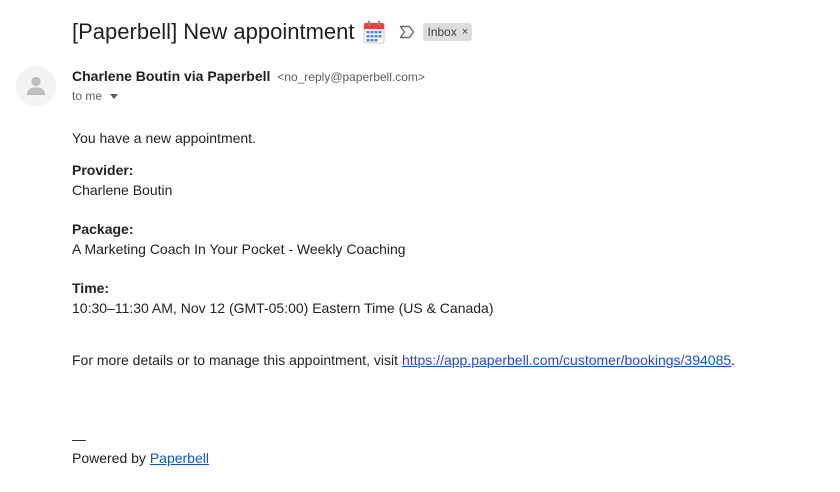  I want to click on details-suffix: ., so click(733, 360).